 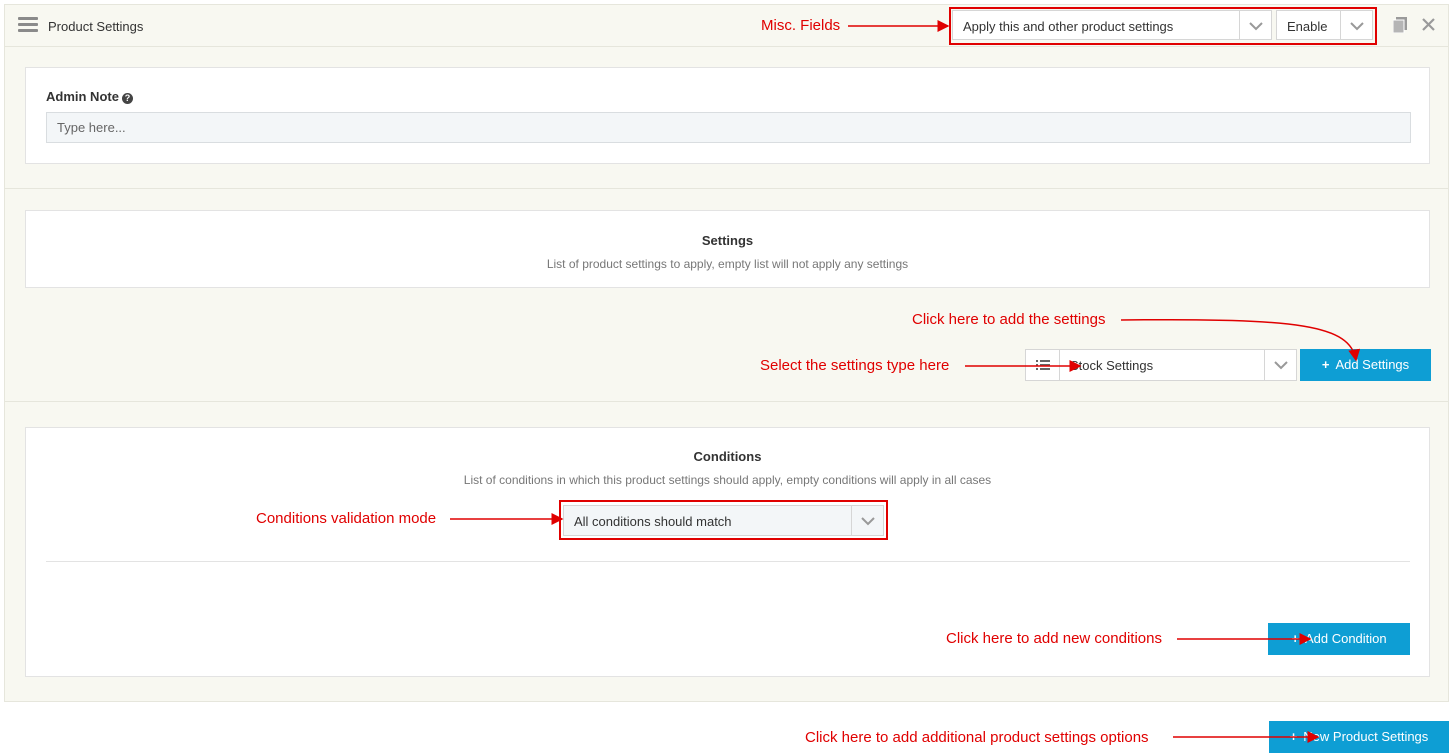 What do you see at coordinates (346, 518) in the screenshot?
I see `annotation-conditions-mode: Conditions validation mode` at bounding box center [346, 518].